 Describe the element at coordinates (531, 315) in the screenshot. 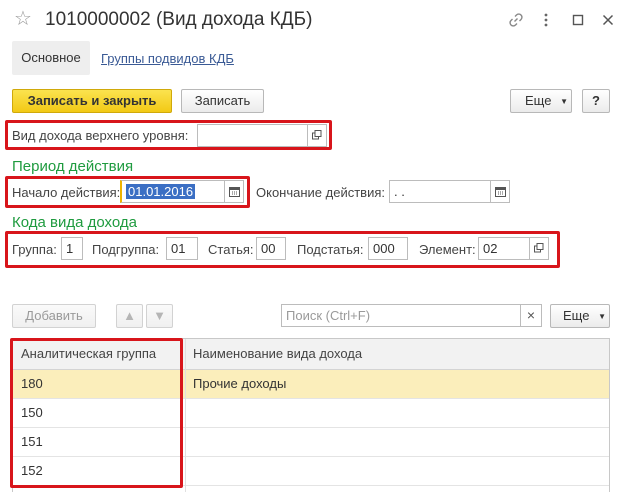

I see `clear-search-icon: ×` at that location.